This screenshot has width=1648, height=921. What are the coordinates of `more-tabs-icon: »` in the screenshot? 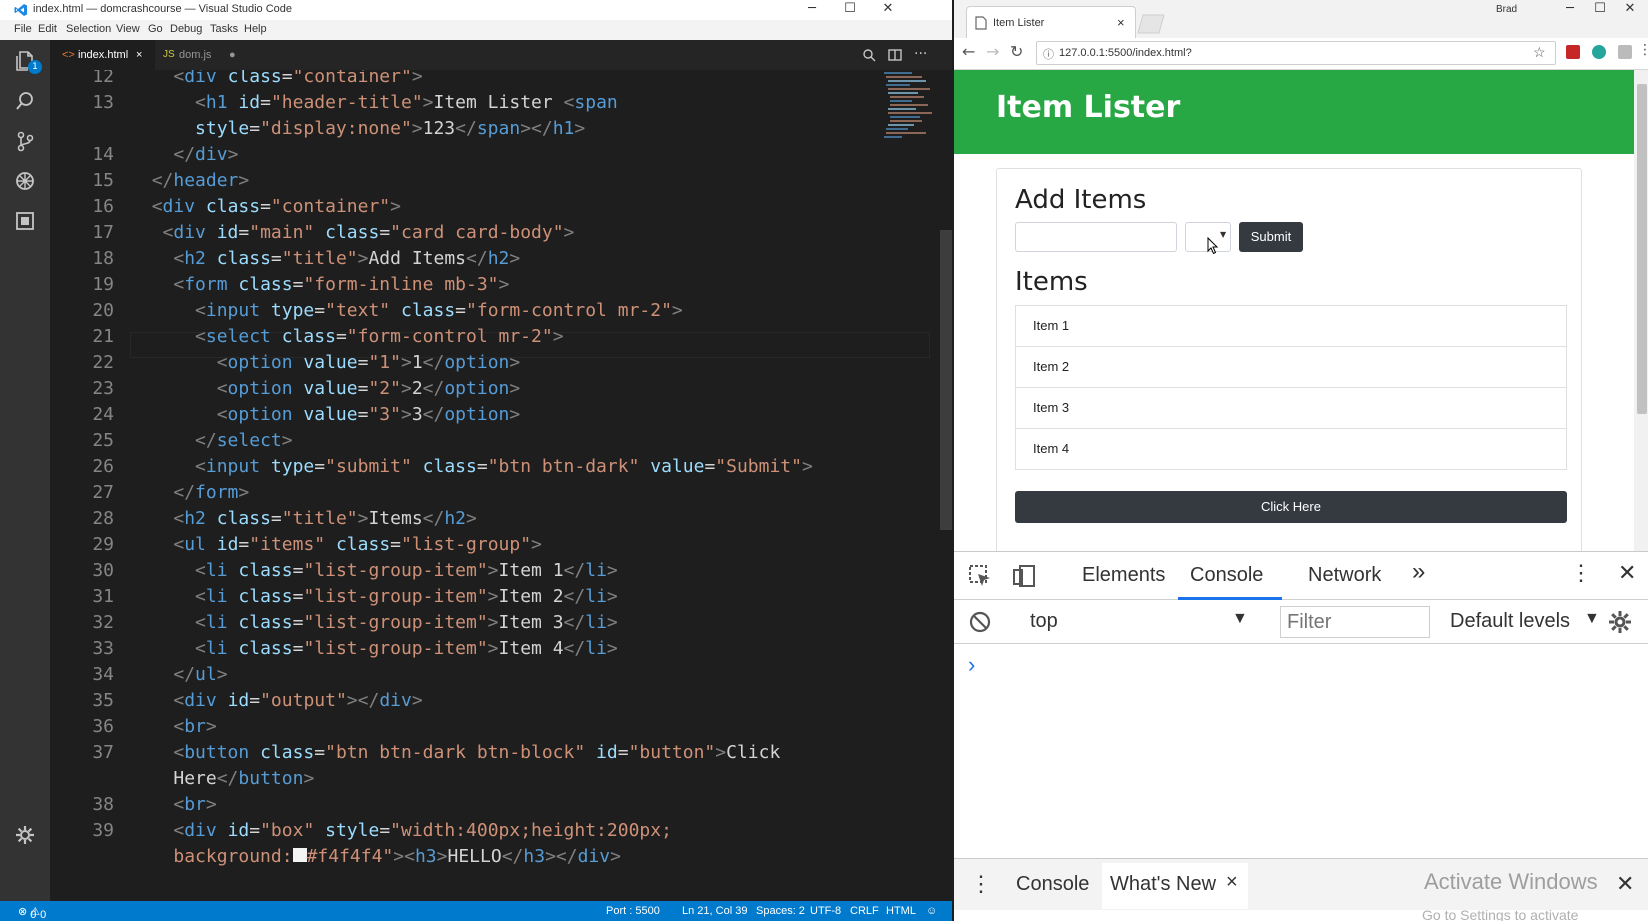 It's located at (1418, 572).